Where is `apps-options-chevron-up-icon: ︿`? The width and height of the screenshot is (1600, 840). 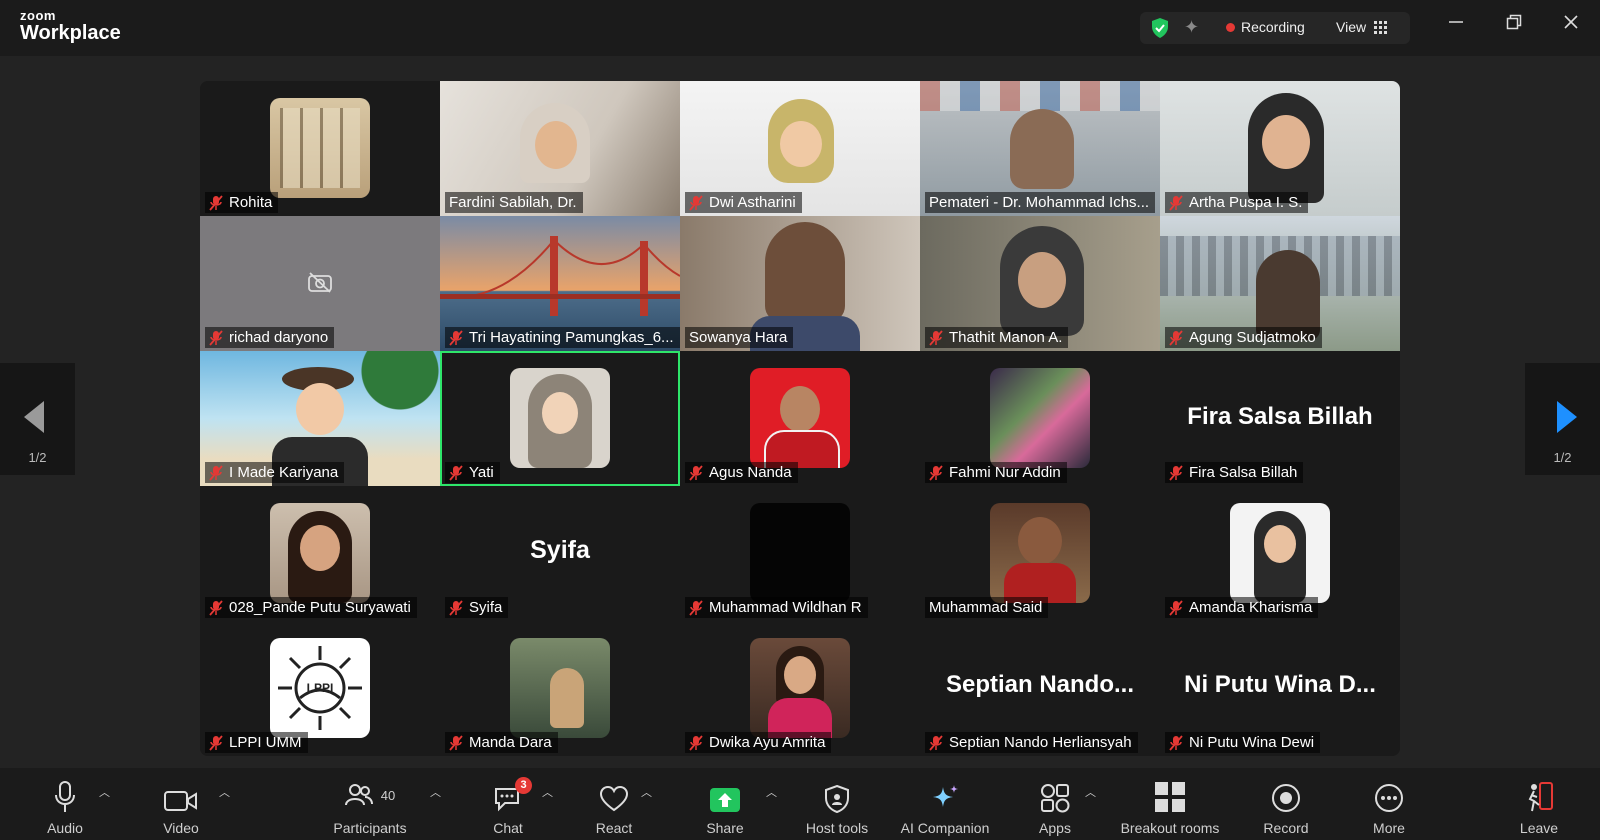
apps-options-chevron-up-icon: ︿ is located at coordinates (1090, 792).